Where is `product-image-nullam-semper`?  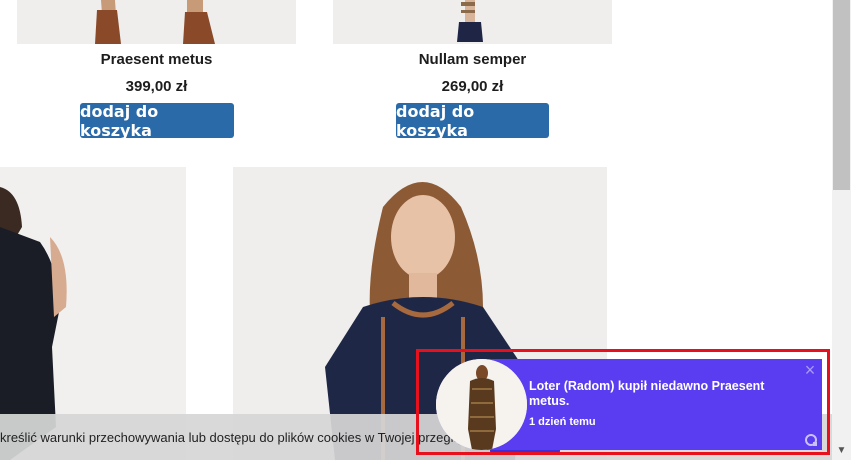
product-image-nullam-semper is located at coordinates (472, 22).